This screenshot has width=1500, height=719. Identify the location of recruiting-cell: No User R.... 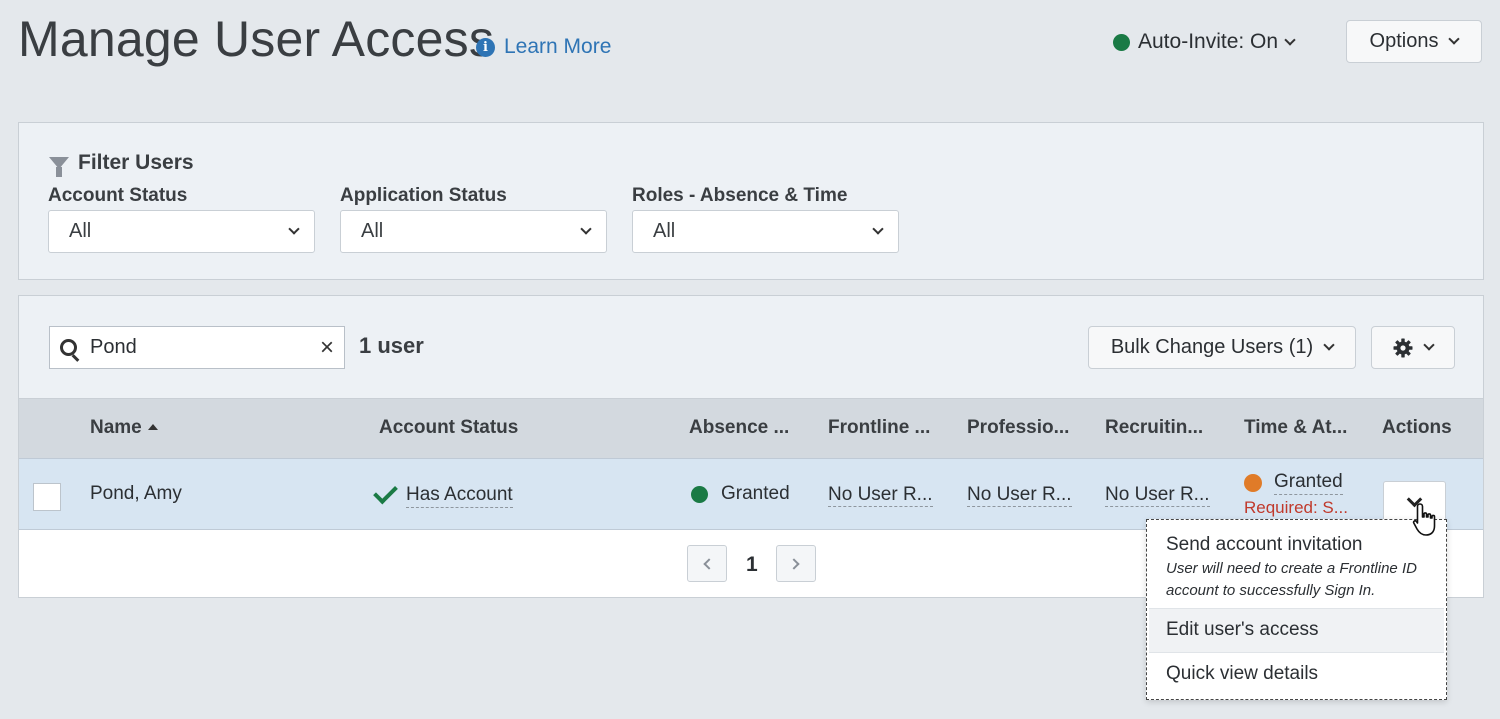
(1157, 495).